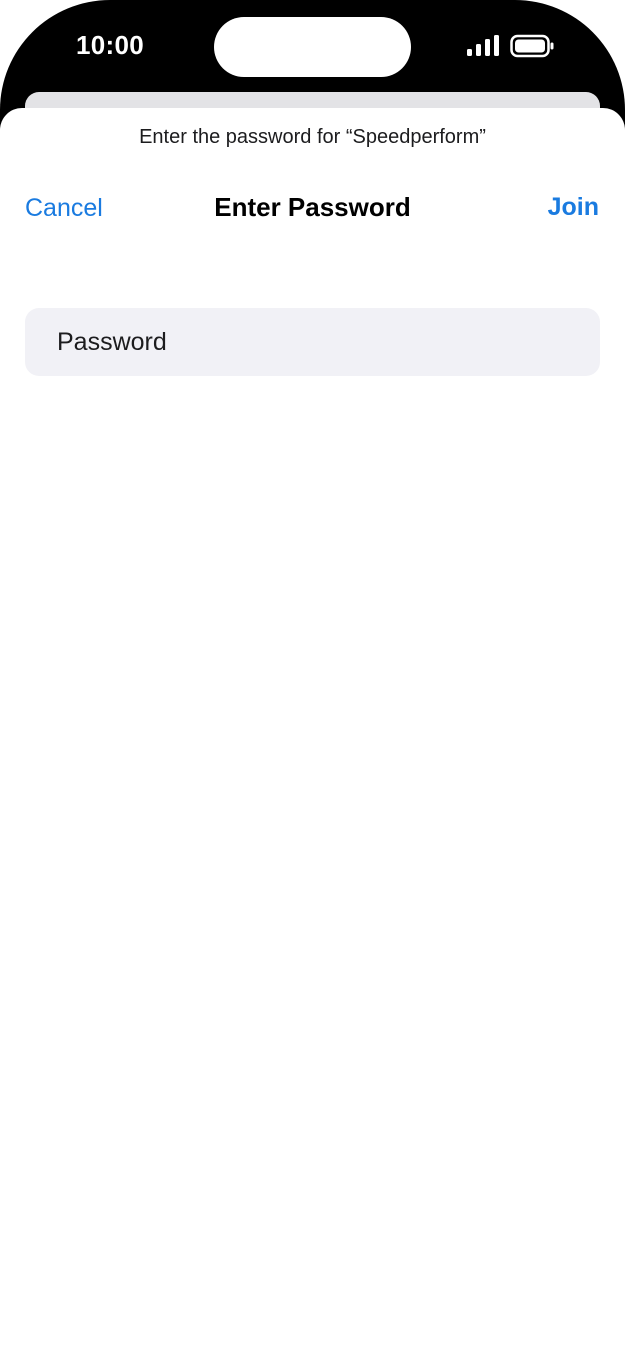  What do you see at coordinates (573, 207) in the screenshot?
I see `join-button: Join` at bounding box center [573, 207].